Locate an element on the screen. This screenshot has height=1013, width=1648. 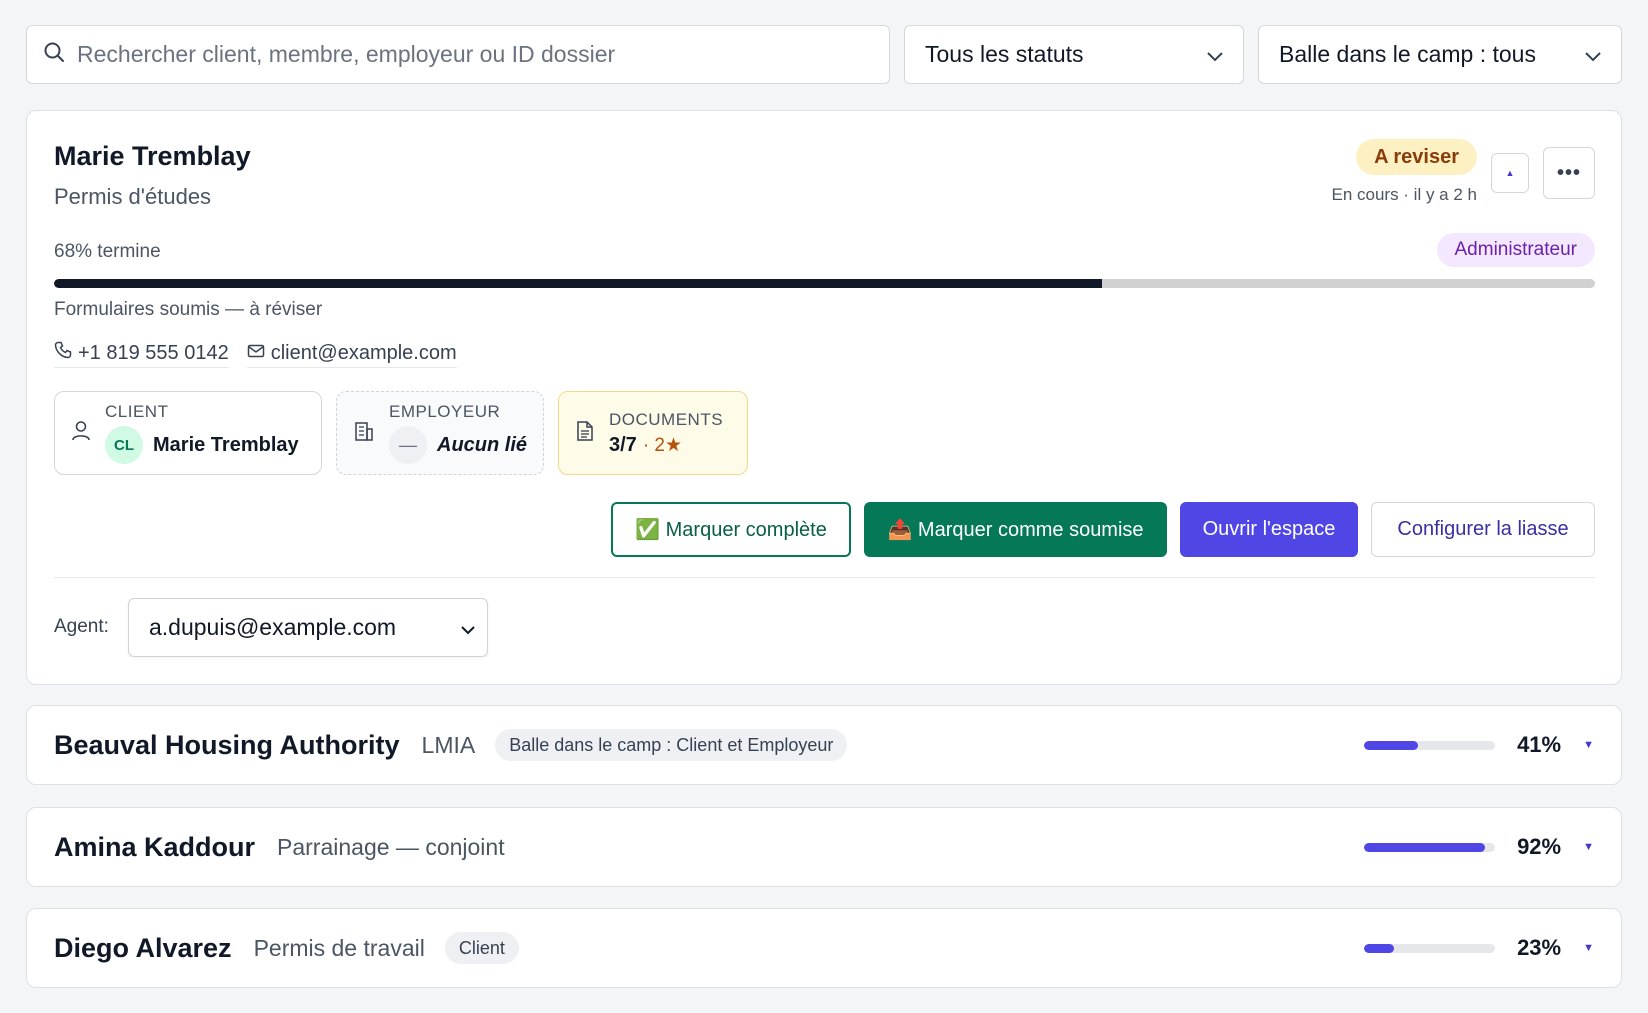
progress-label: 68% termine is located at coordinates (107, 251).